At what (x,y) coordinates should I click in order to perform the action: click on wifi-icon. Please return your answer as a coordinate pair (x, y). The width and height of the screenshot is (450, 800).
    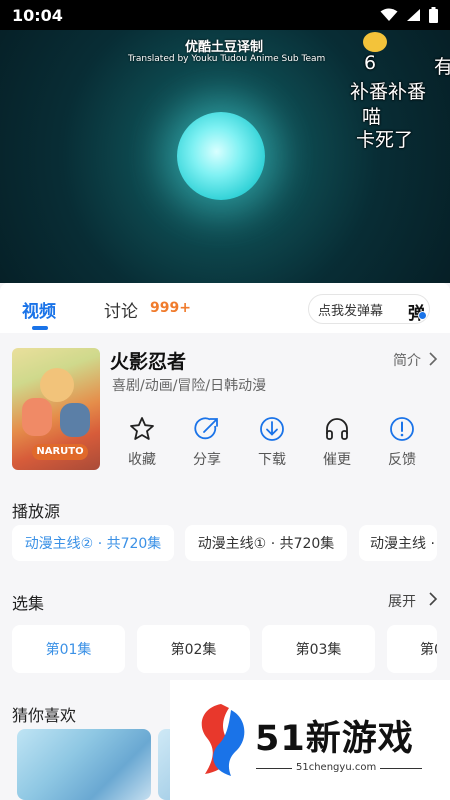
    Looking at the image, I should click on (389, 14).